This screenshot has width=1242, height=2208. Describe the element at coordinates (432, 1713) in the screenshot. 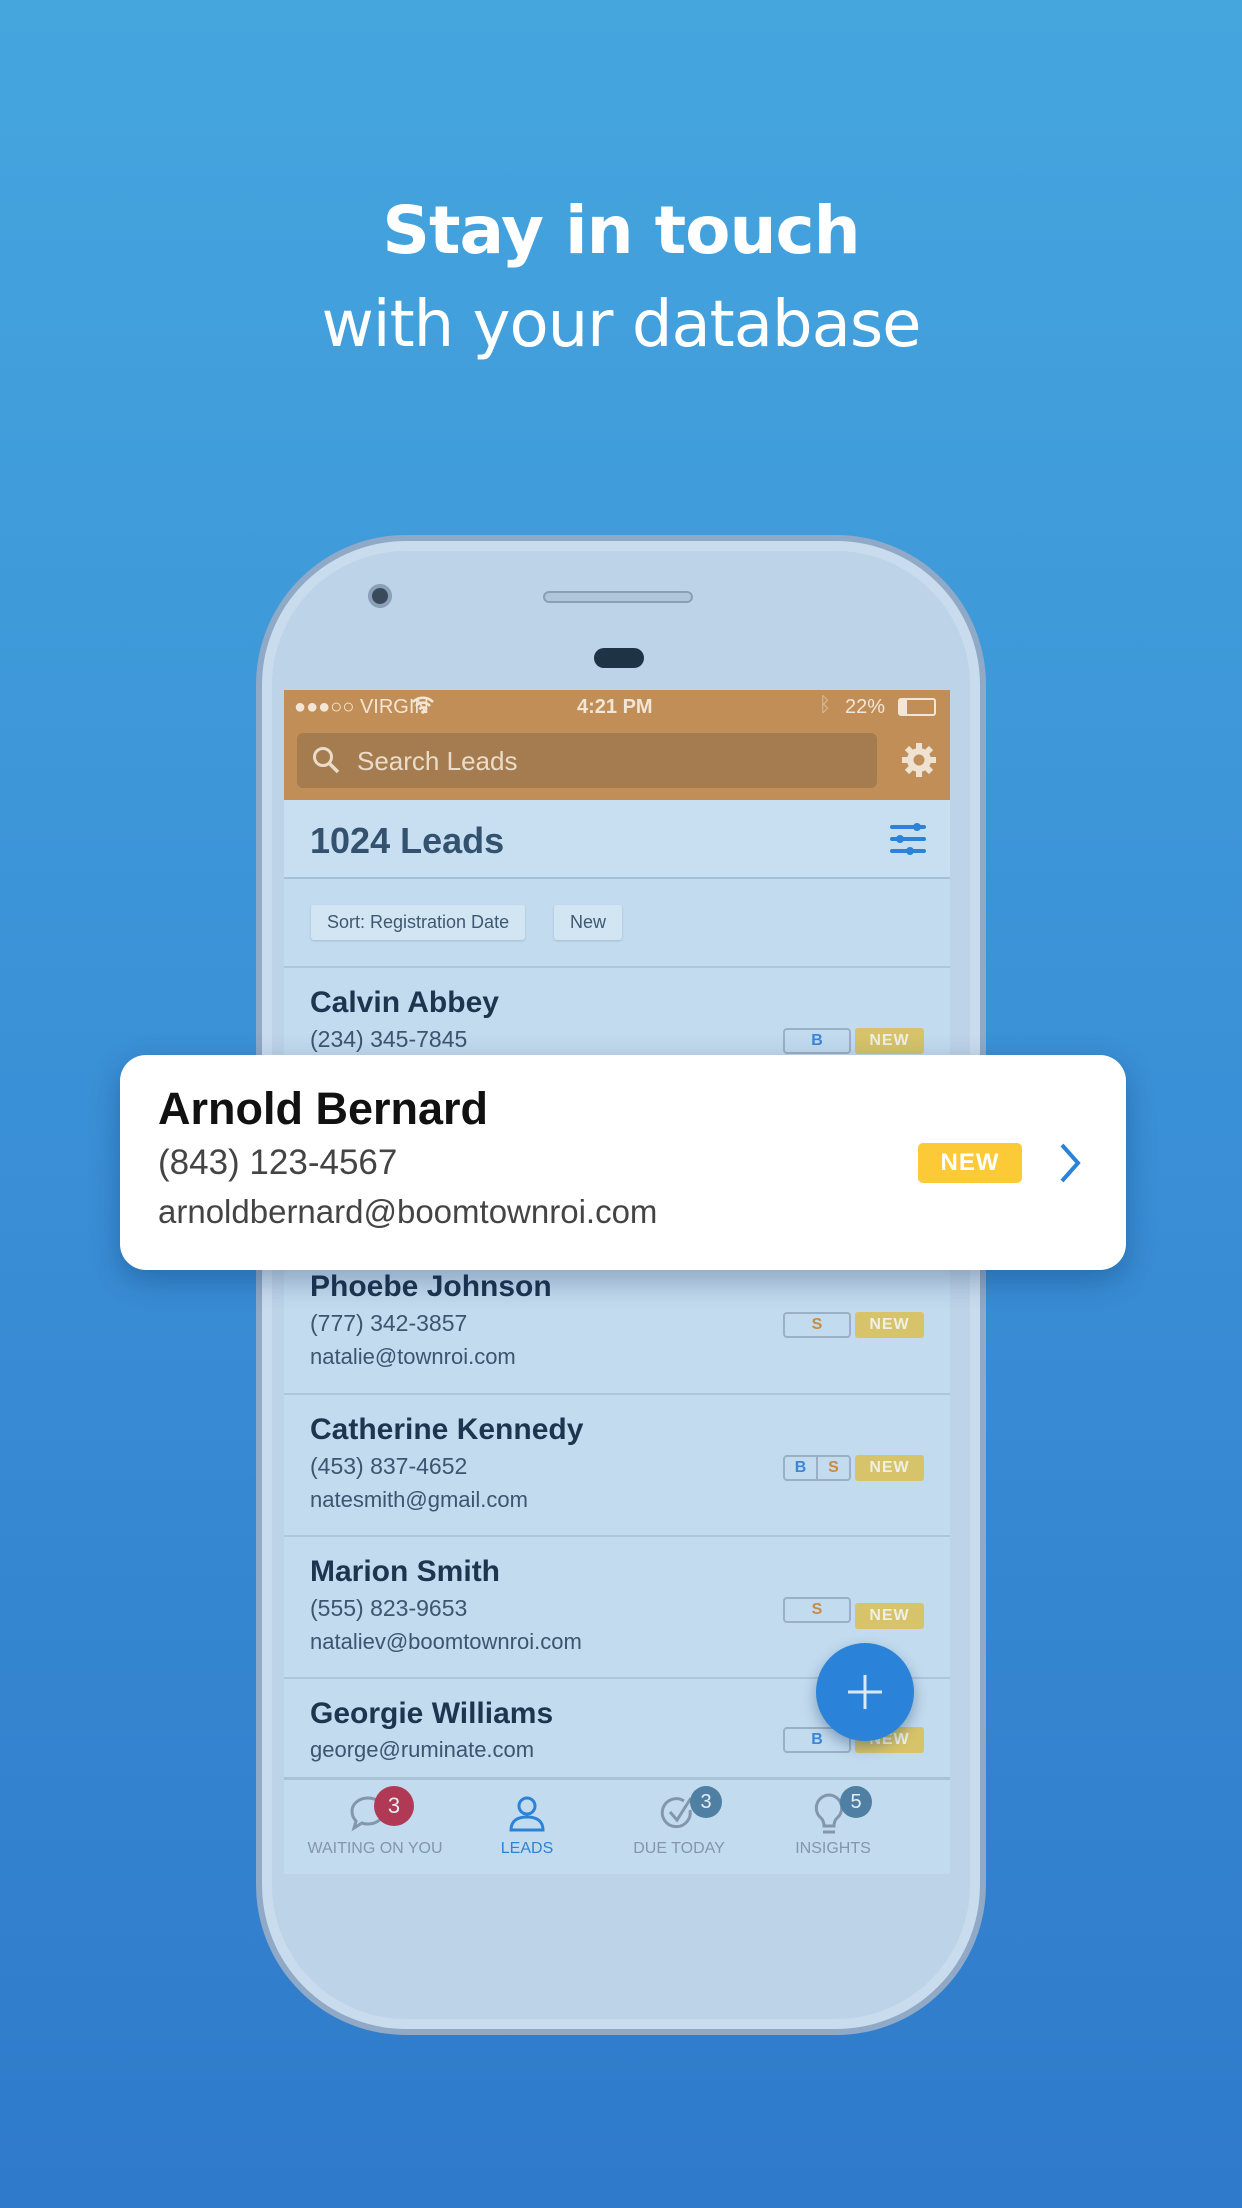

I see `lead-name: Georgie Williams` at that location.